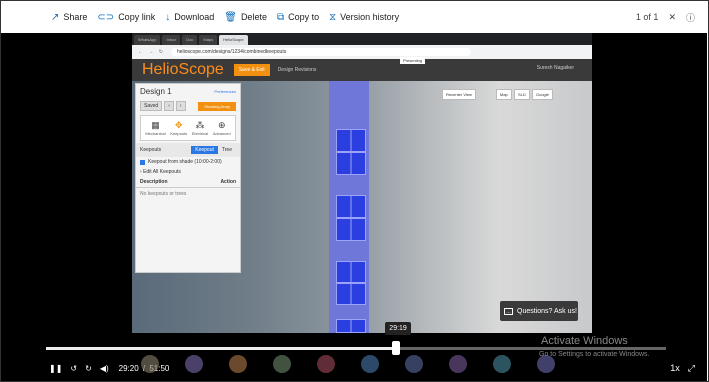 The image size is (709, 382). I want to click on progress-bar, so click(356, 348).